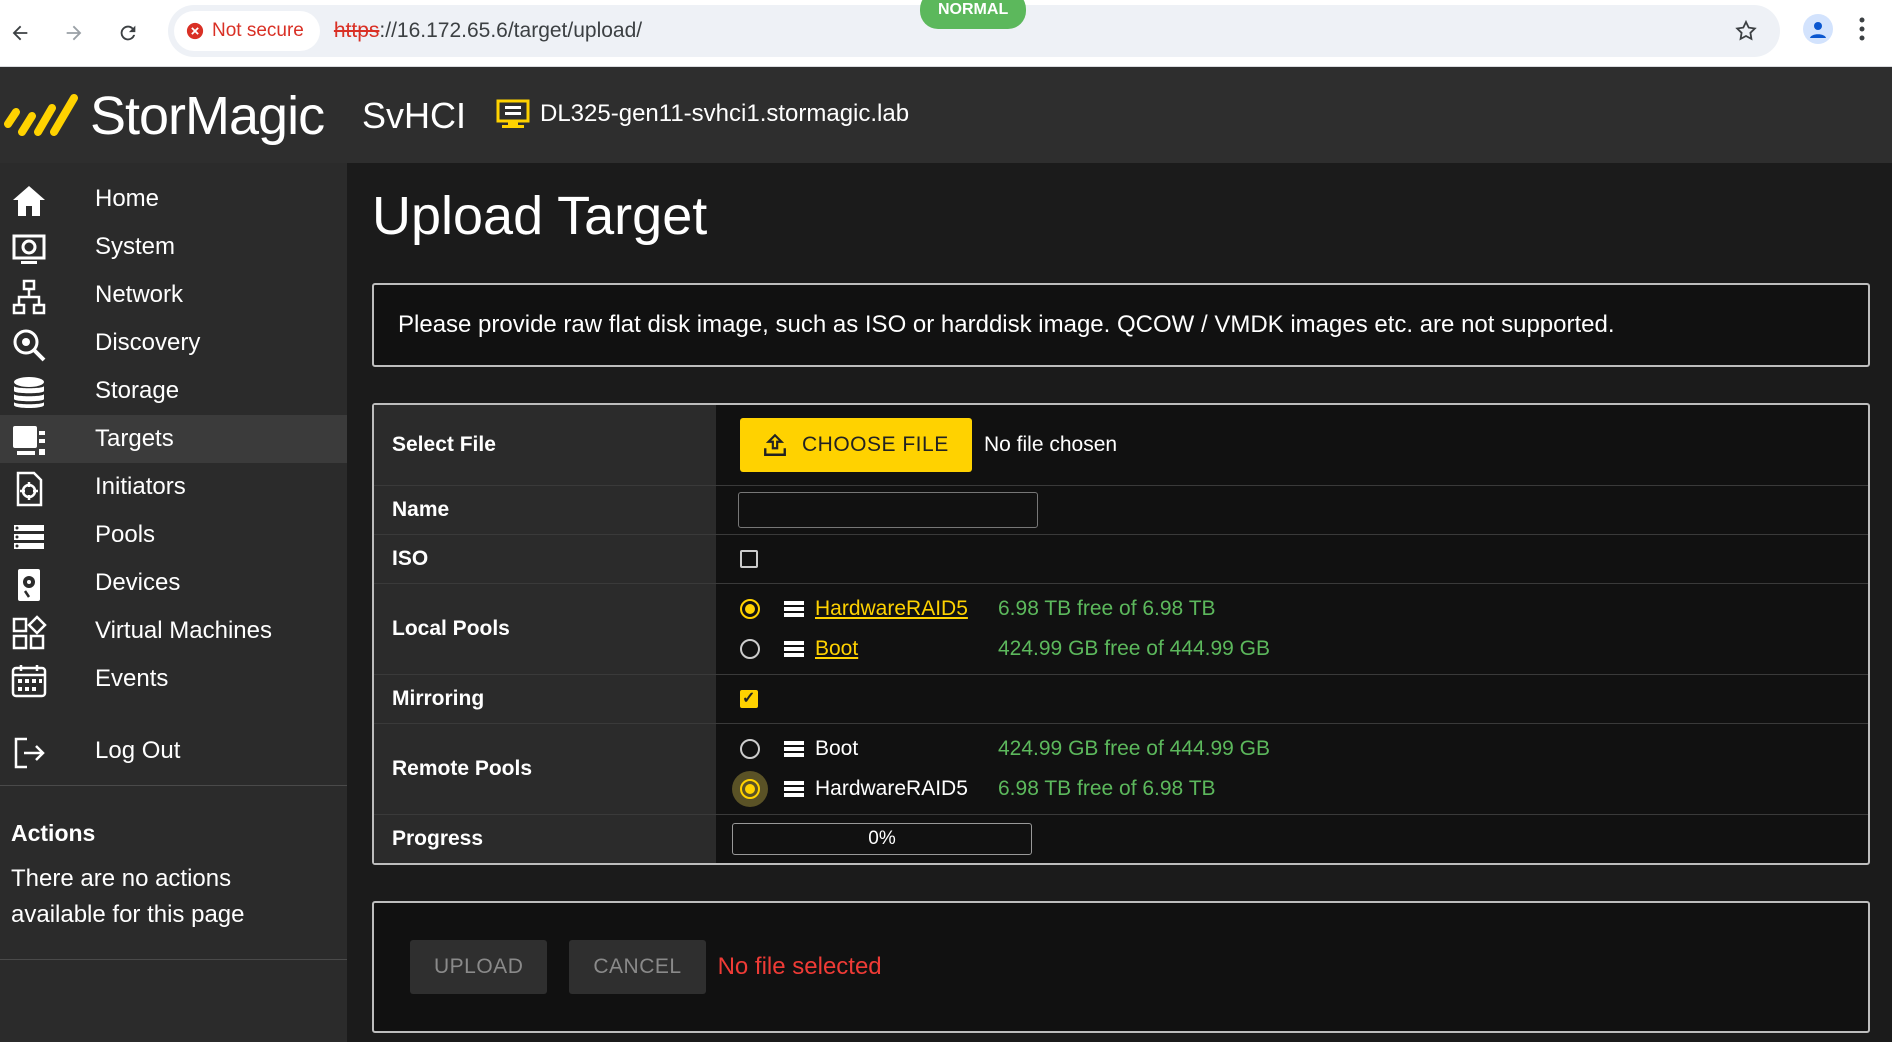  I want to click on progress-label: Progress, so click(545, 839).